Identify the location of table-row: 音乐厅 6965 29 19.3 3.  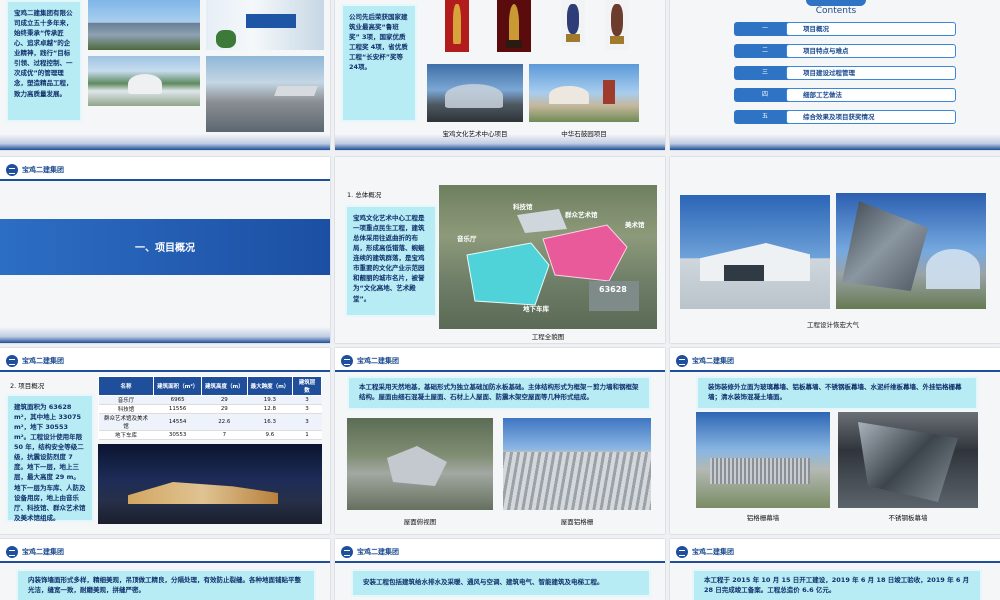
(210, 400).